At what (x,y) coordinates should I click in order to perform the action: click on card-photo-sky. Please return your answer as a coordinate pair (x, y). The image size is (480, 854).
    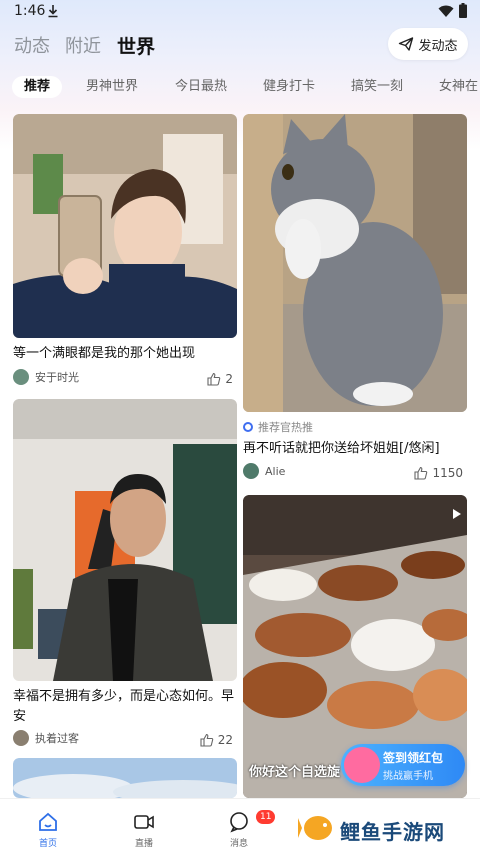
    Looking at the image, I should click on (125, 778).